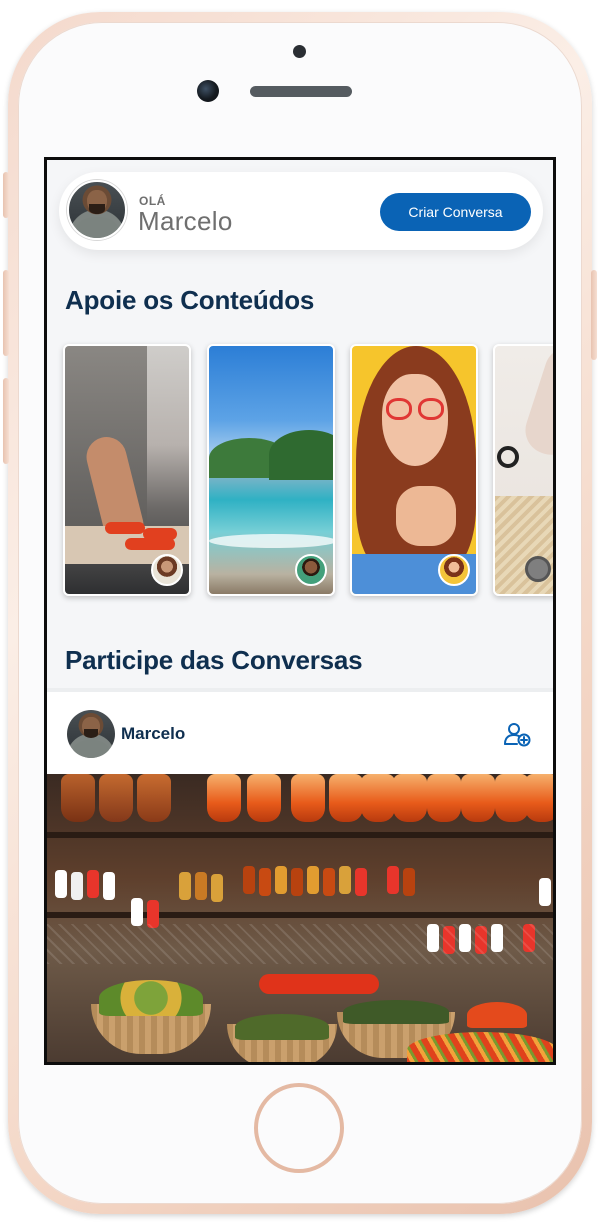 This screenshot has width=600, height=1225. Describe the element at coordinates (190, 300) in the screenshot. I see `support-section-title: Apoie os Conteúdos` at that location.